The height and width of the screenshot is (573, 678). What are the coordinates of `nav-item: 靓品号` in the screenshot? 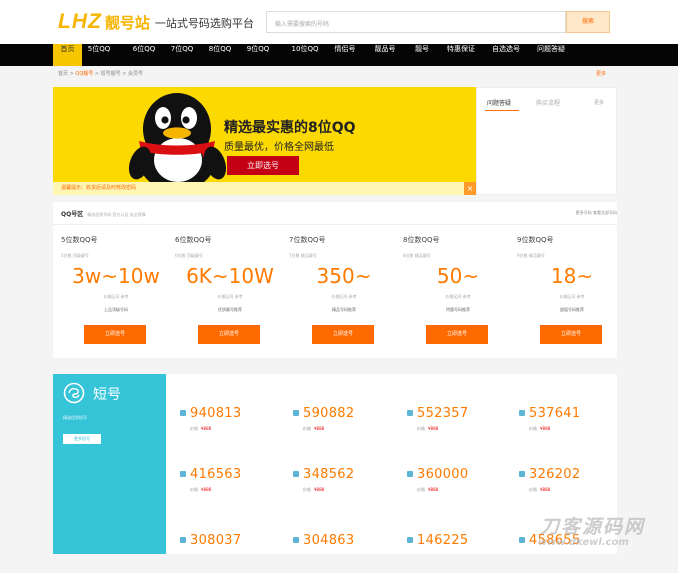 It's located at (385, 55).